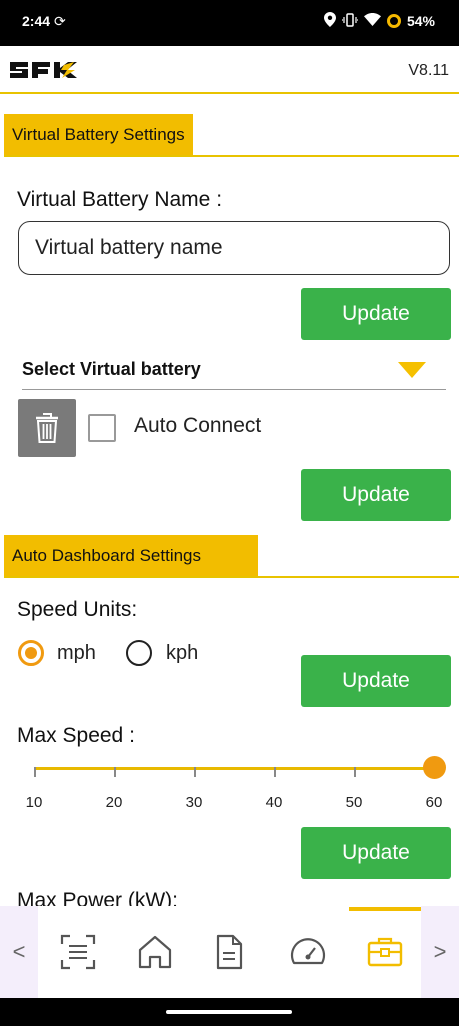 This screenshot has height=1026, width=459. I want to click on tick-label: 20, so click(114, 802).